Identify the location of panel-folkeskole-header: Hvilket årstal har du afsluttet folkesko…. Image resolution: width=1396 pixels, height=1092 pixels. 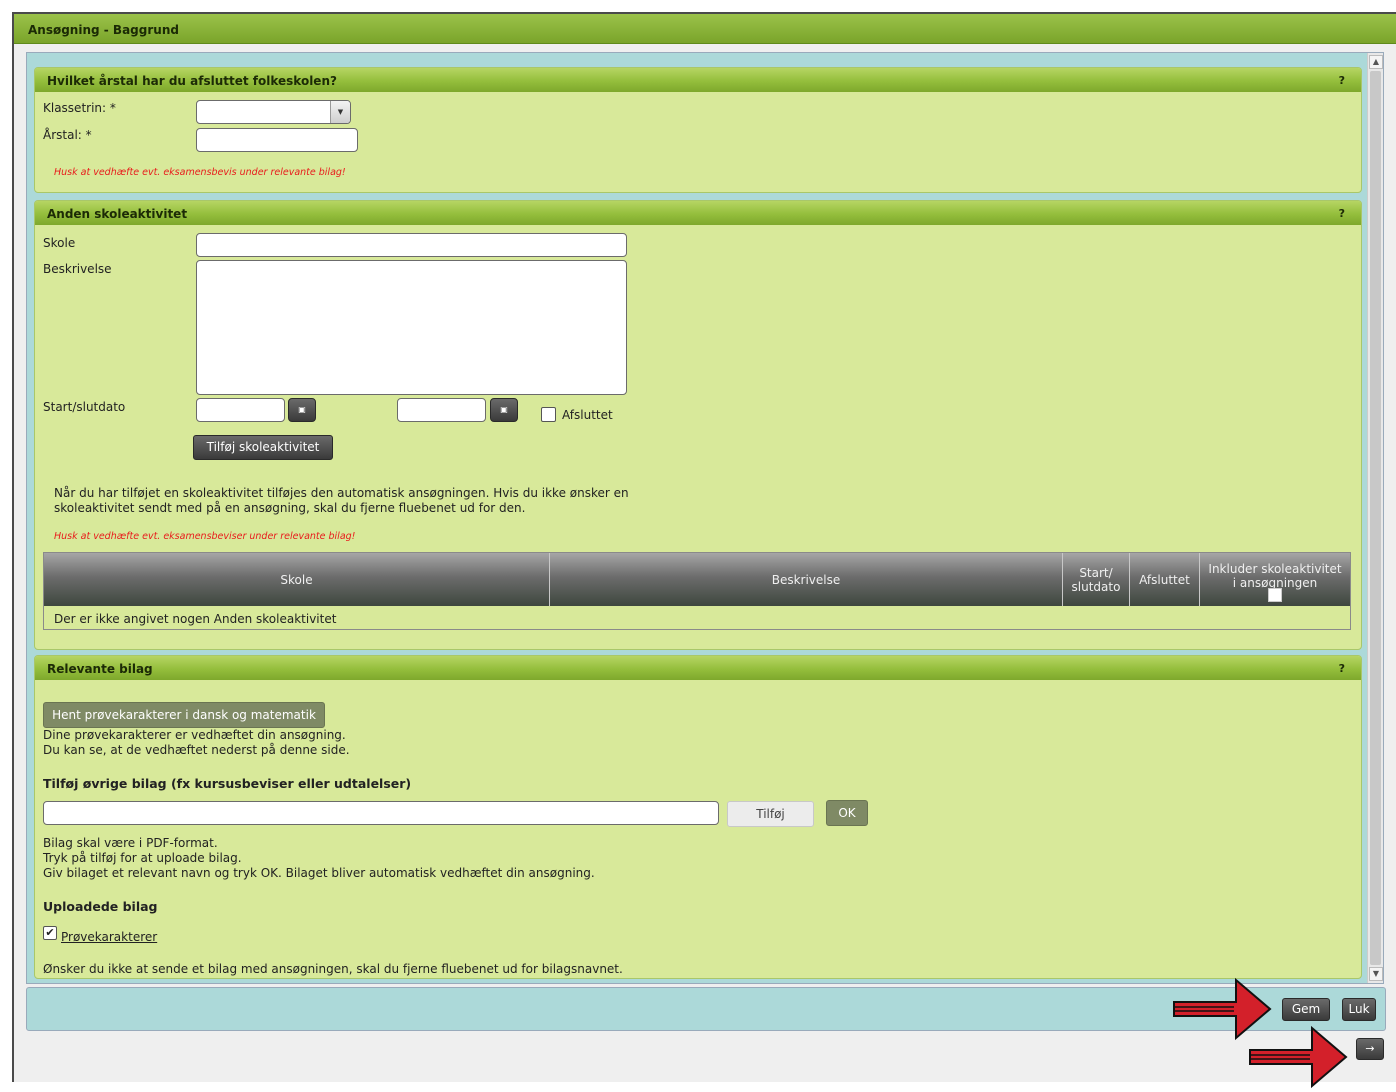
(698, 80).